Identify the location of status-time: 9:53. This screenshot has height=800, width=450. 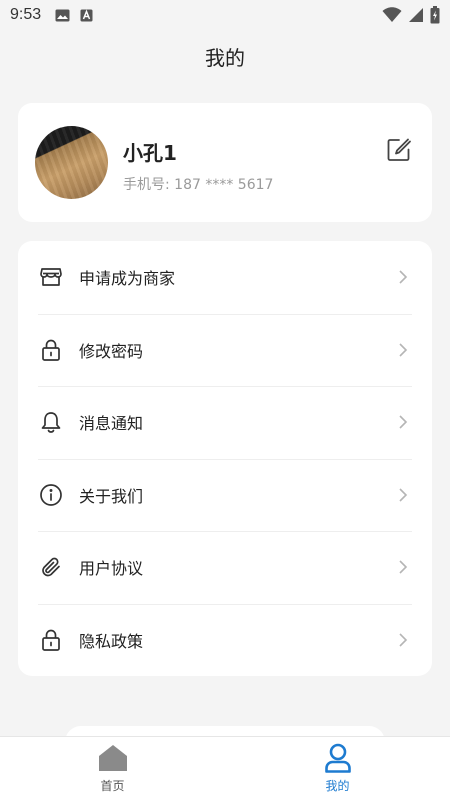
(26, 14).